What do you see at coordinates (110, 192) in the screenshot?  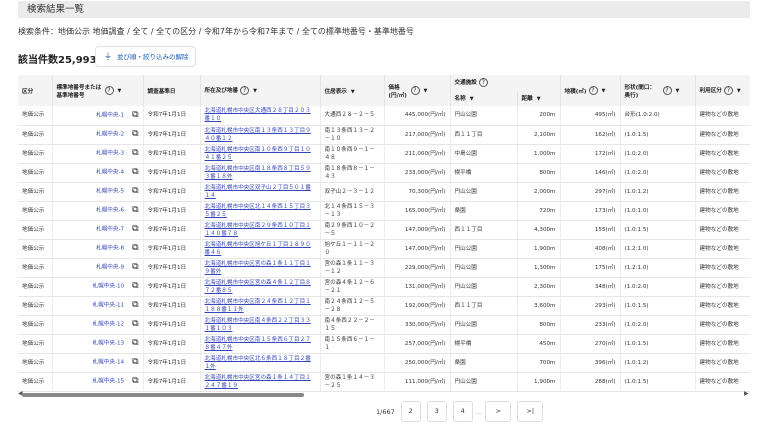 I see `land-number-link: 札幌中央-5` at bounding box center [110, 192].